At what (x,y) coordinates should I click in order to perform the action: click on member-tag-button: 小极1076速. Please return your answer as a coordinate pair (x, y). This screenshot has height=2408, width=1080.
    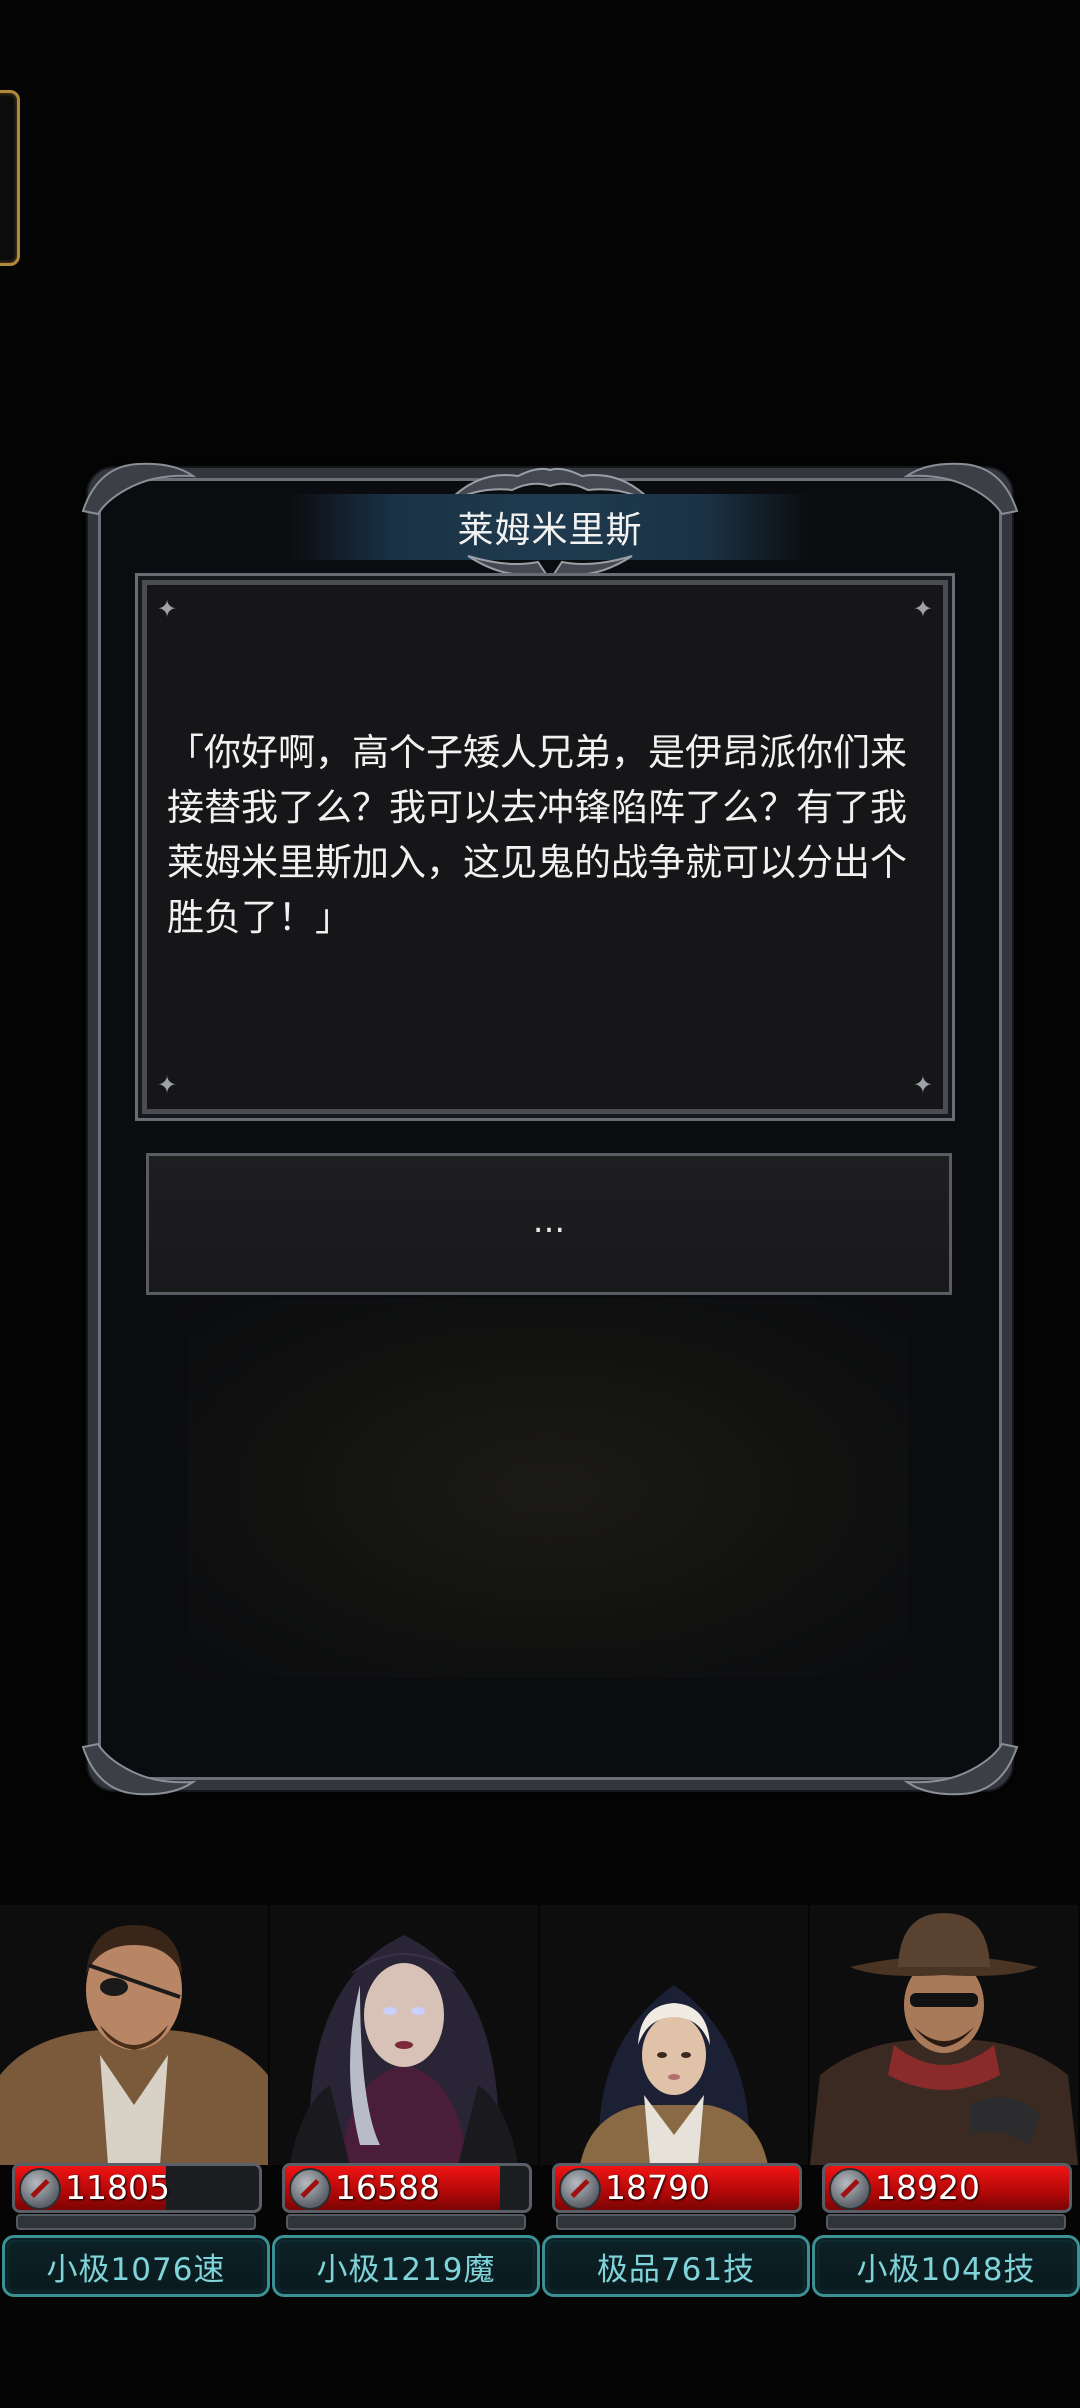
    Looking at the image, I should click on (136, 2266).